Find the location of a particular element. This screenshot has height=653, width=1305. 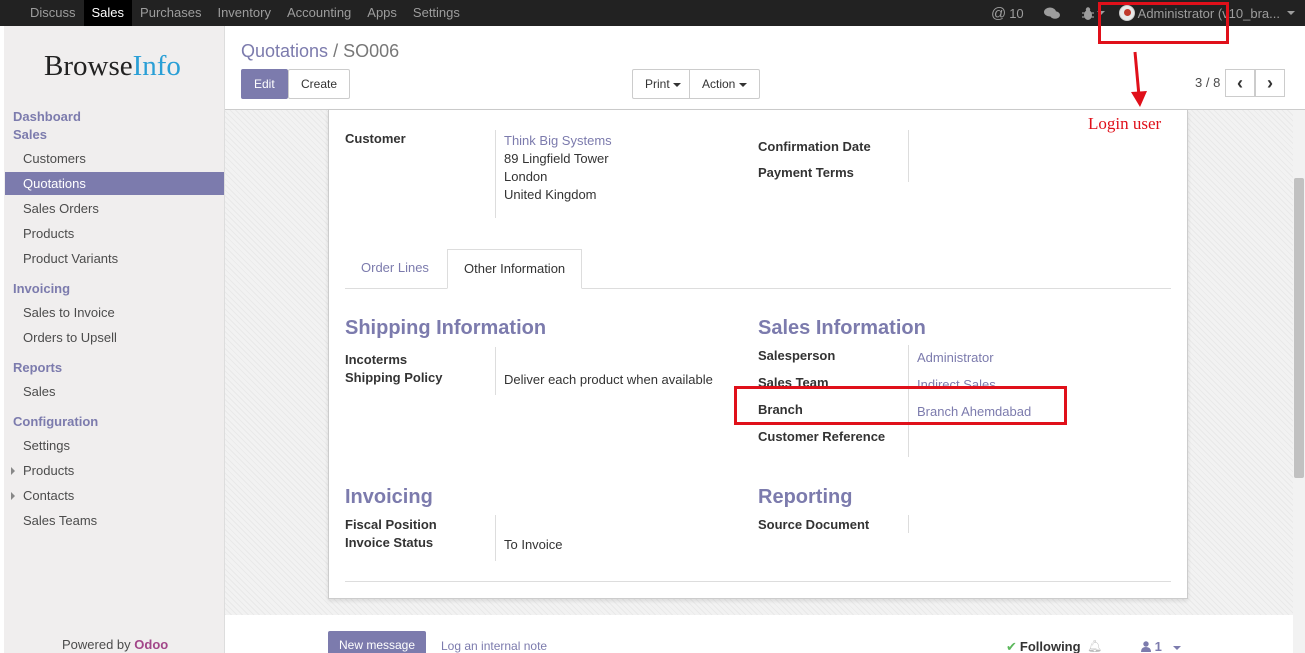

payment-terms-label: Payment Terms is located at coordinates (806, 172).